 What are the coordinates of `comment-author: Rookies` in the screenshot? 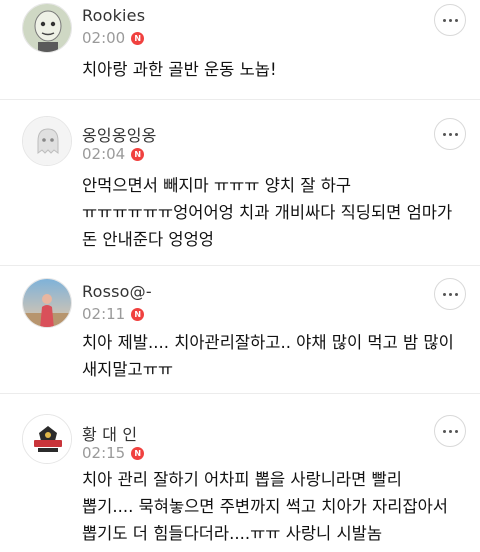 It's located at (113, 15).